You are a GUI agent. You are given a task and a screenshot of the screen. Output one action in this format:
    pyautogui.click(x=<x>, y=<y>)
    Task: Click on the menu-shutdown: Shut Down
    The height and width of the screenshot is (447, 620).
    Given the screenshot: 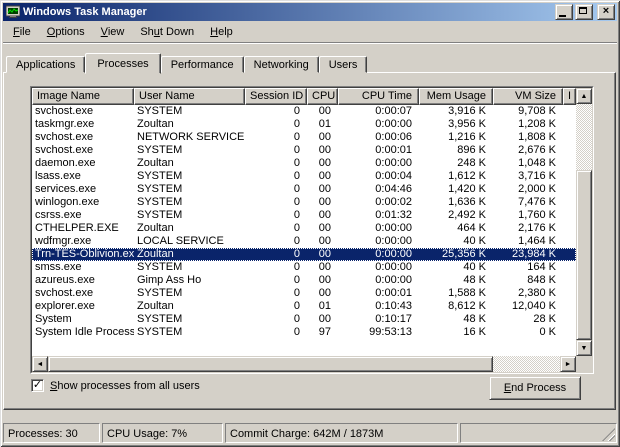 What is the action you would take?
    pyautogui.click(x=167, y=32)
    